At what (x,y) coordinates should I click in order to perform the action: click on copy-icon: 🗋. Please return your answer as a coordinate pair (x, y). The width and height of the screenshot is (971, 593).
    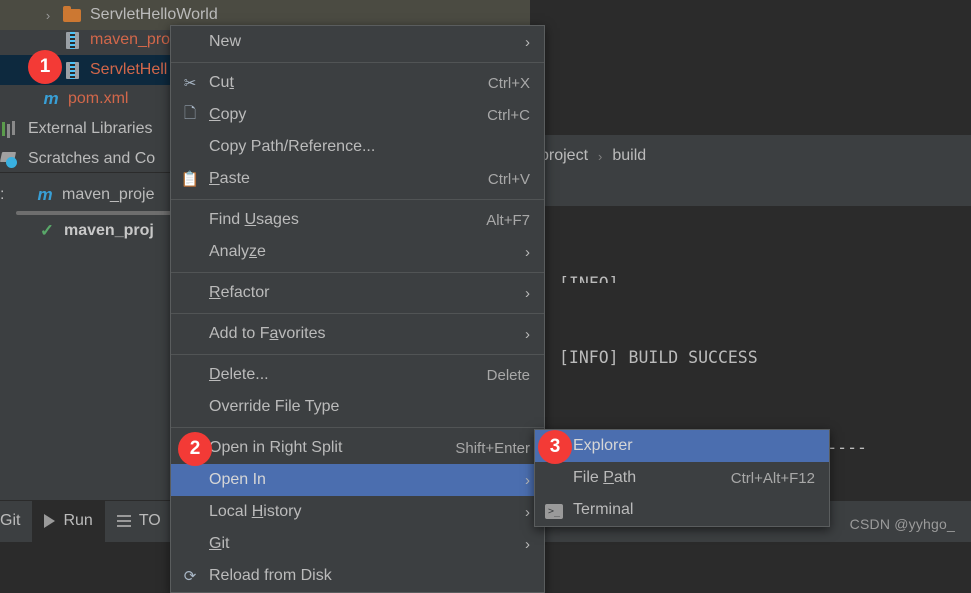
    Looking at the image, I should click on (190, 113).